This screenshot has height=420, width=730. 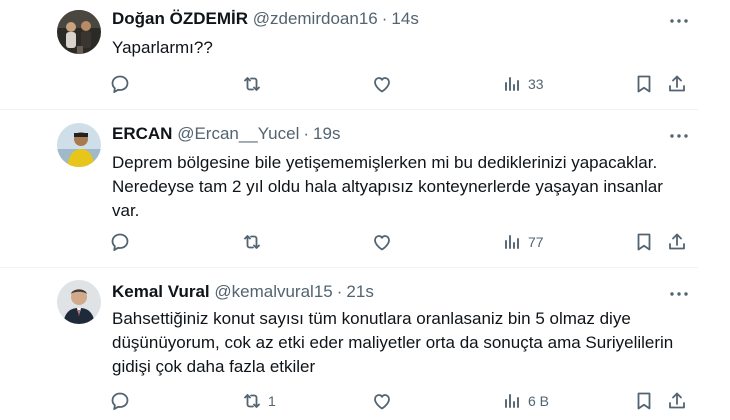 What do you see at coordinates (315, 18) in the screenshot?
I see `user-handle: @zdemirdoan16` at bounding box center [315, 18].